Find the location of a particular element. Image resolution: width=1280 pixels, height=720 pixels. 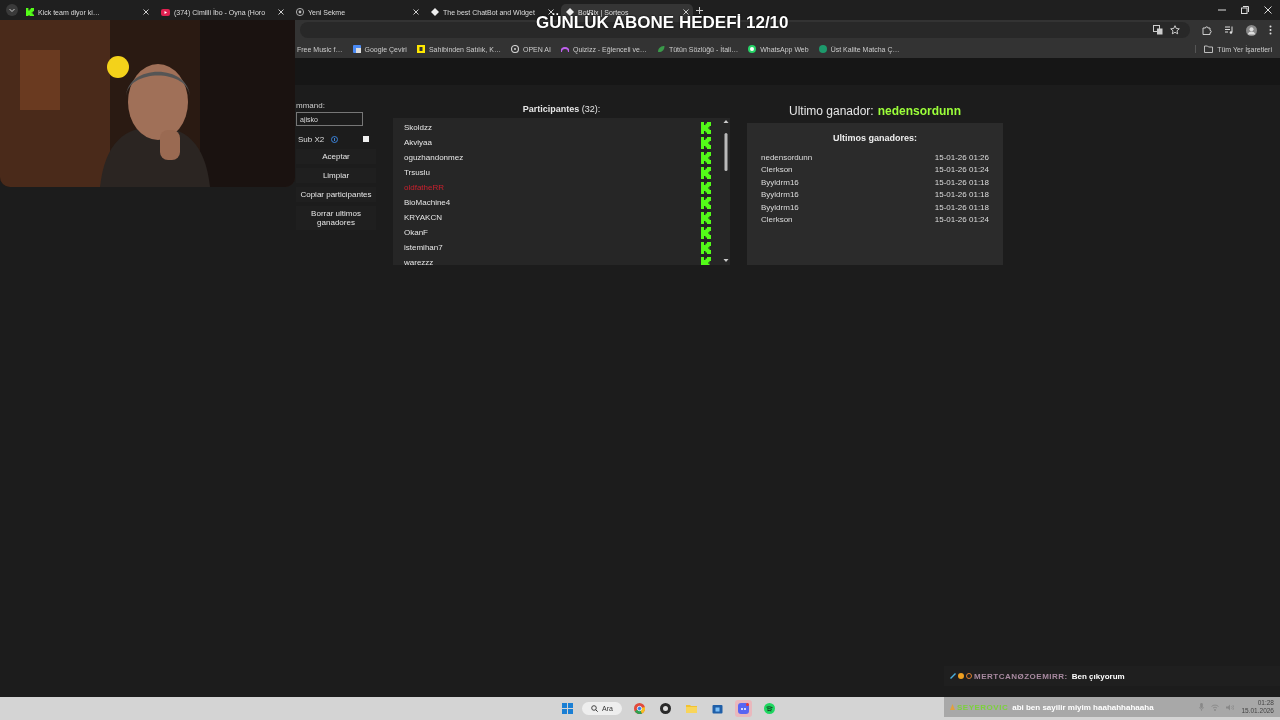

participant-name: Akviyaa is located at coordinates (418, 142).